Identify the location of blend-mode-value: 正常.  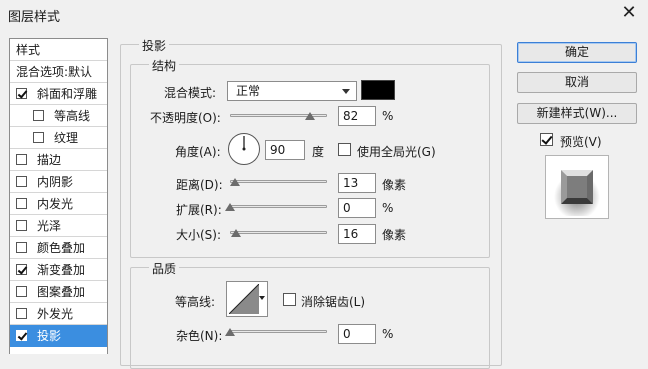
(248, 91).